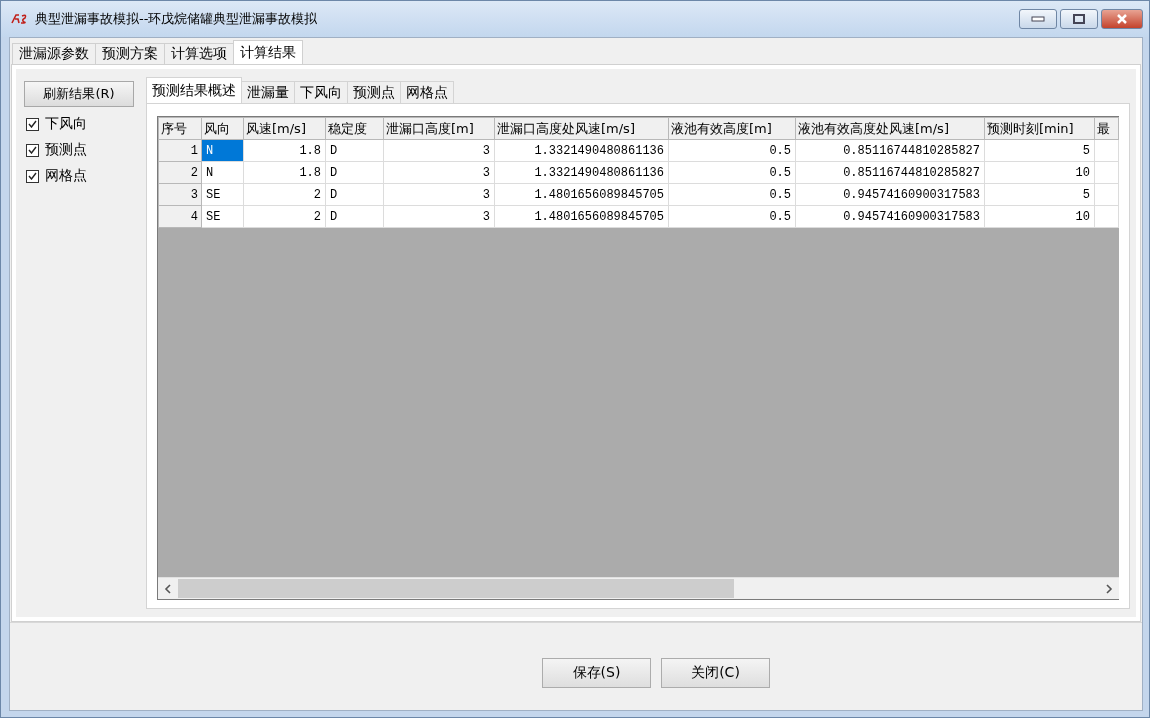 This screenshot has height=718, width=1150. I want to click on column-header: 最, so click(1106, 128).